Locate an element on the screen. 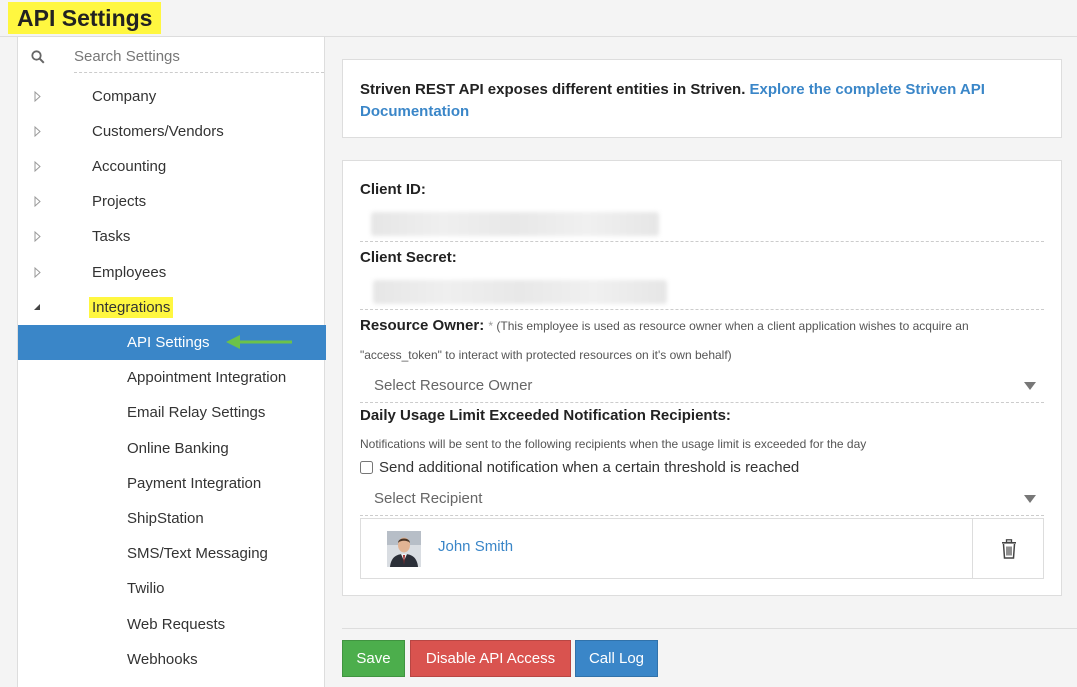 The height and width of the screenshot is (687, 1077). sidebar-item-company: Company is located at coordinates (172, 96).